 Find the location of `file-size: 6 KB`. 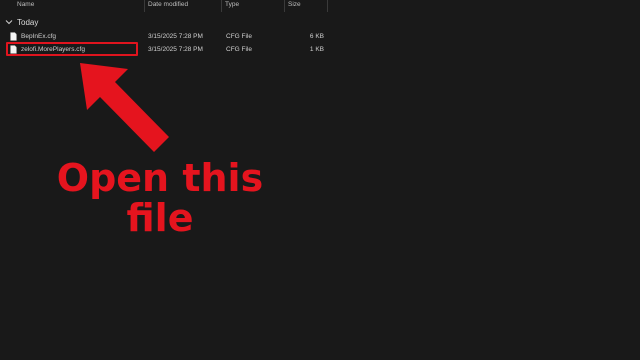

file-size: 6 KB is located at coordinates (316, 36).